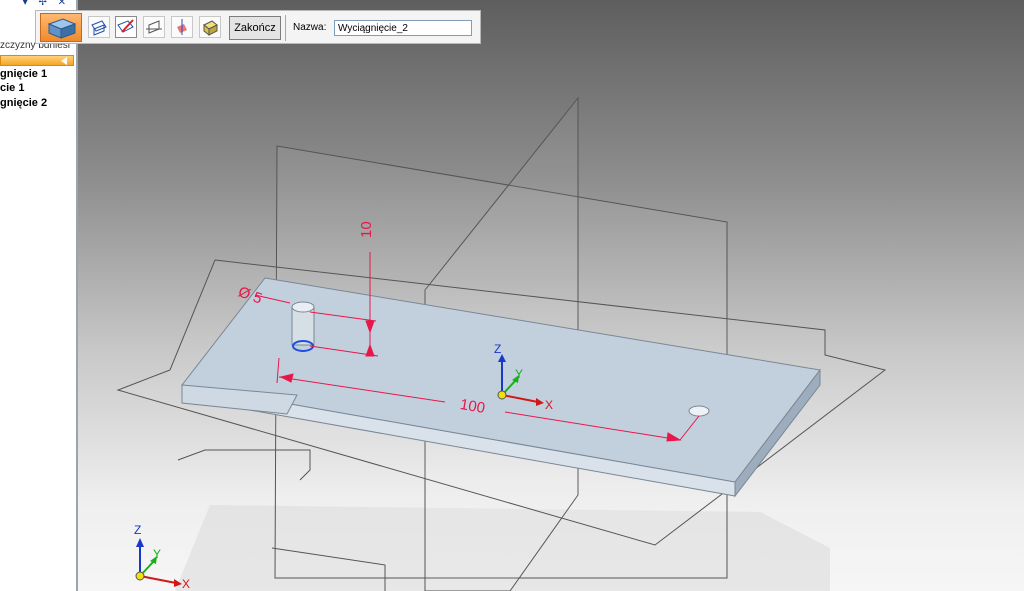 This screenshot has height=591, width=1024. Describe the element at coordinates (310, 27) in the screenshot. I see `name-label: Nazwa:` at that location.